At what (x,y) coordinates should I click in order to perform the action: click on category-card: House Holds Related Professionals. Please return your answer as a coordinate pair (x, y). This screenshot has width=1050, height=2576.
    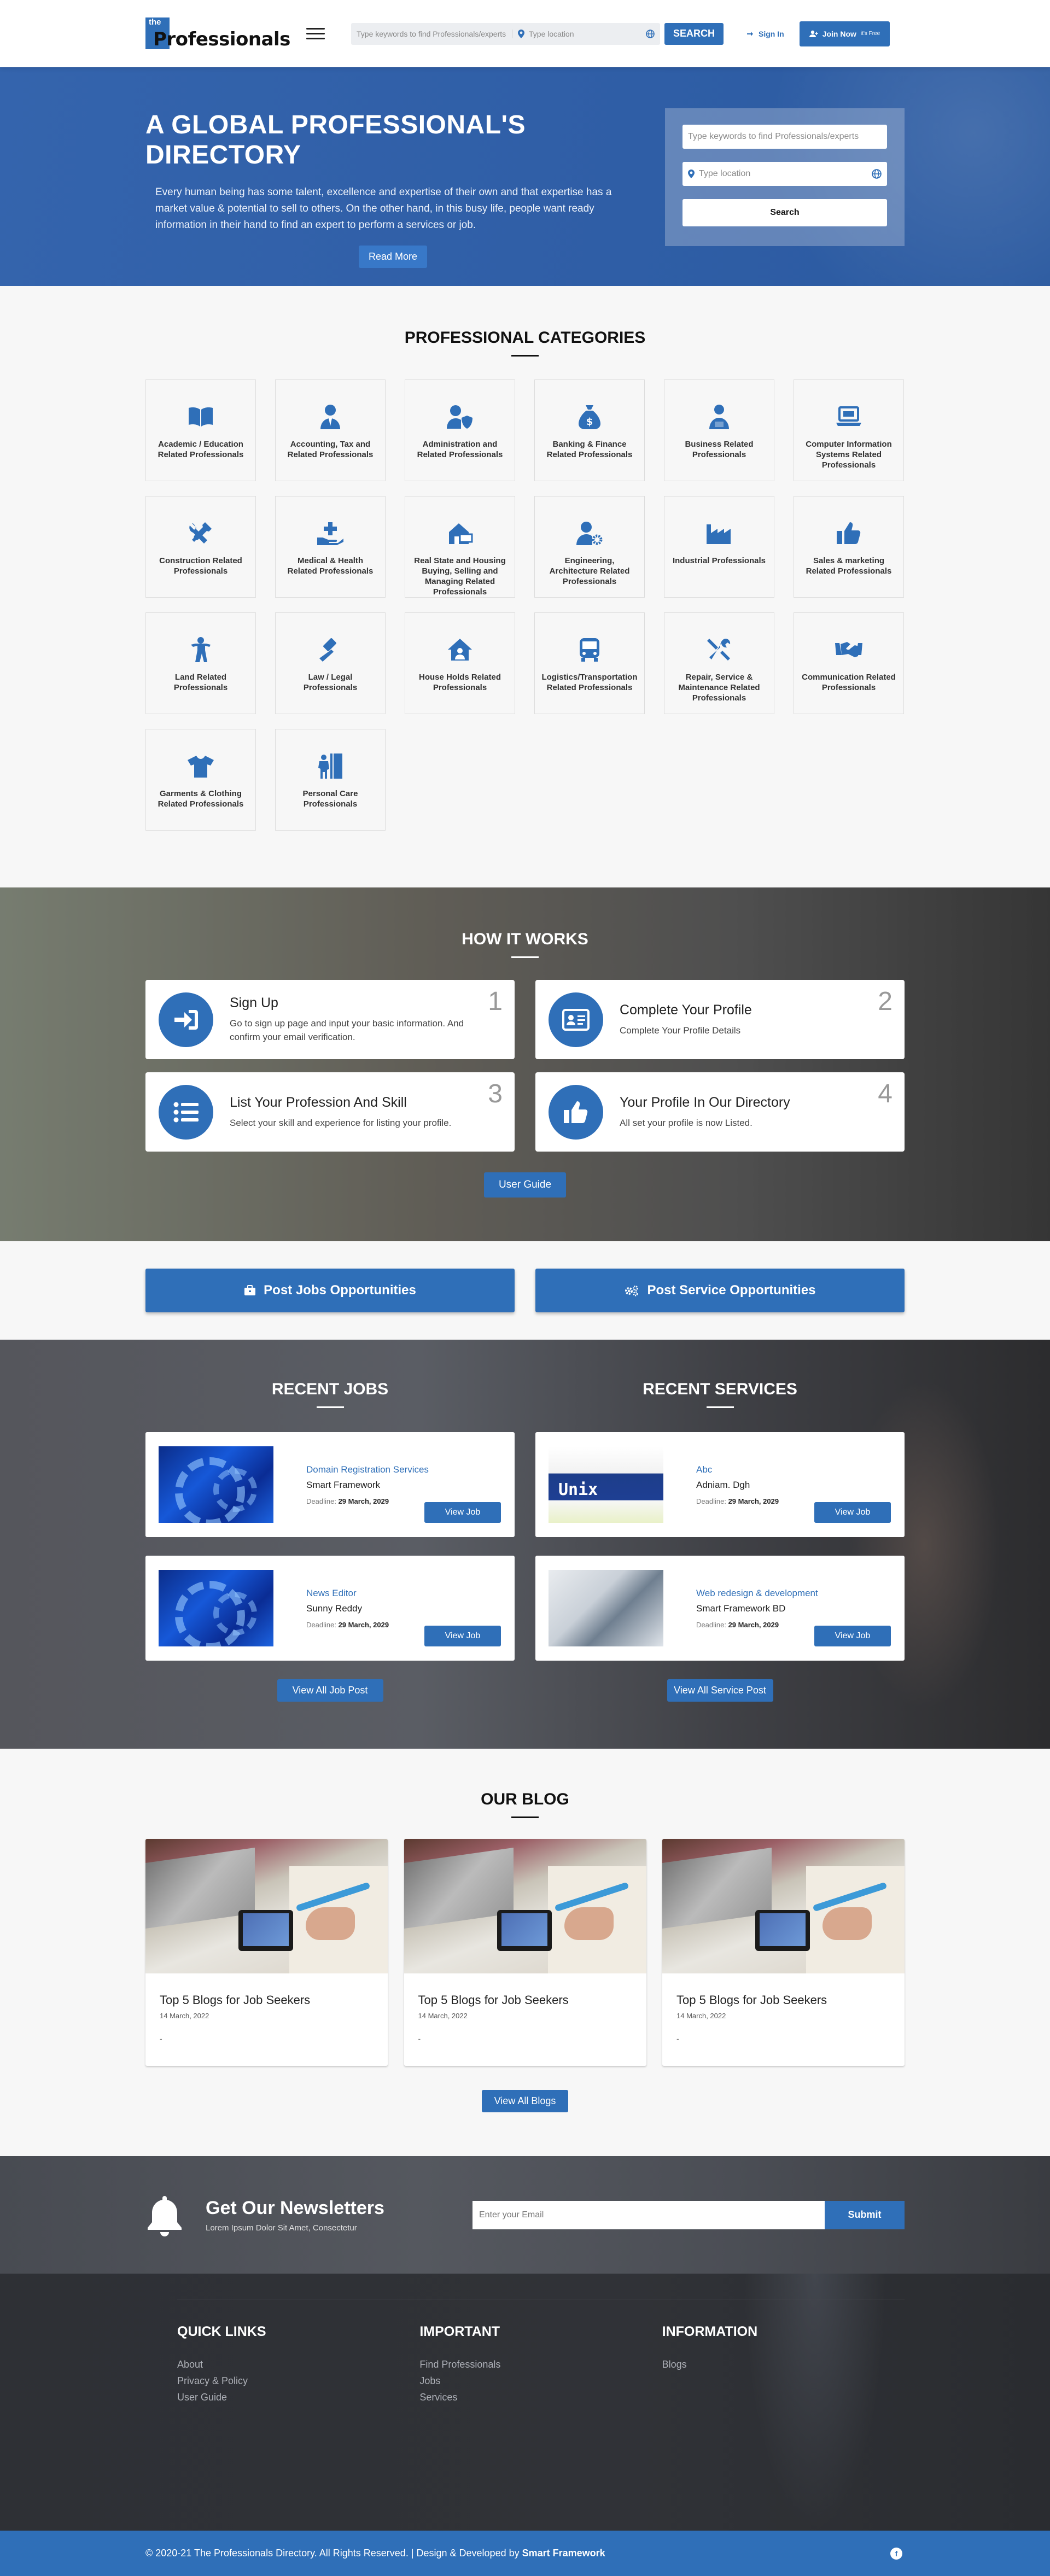
    Looking at the image, I should click on (460, 663).